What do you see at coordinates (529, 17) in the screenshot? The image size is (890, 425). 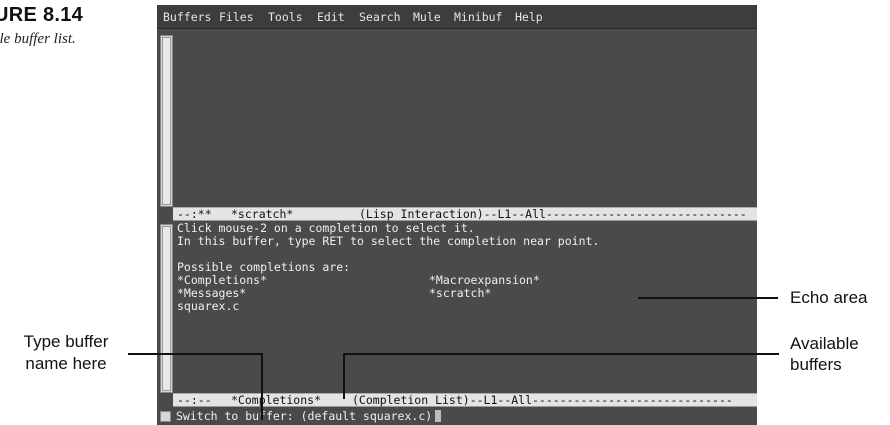 I see `menu-help: Help` at bounding box center [529, 17].